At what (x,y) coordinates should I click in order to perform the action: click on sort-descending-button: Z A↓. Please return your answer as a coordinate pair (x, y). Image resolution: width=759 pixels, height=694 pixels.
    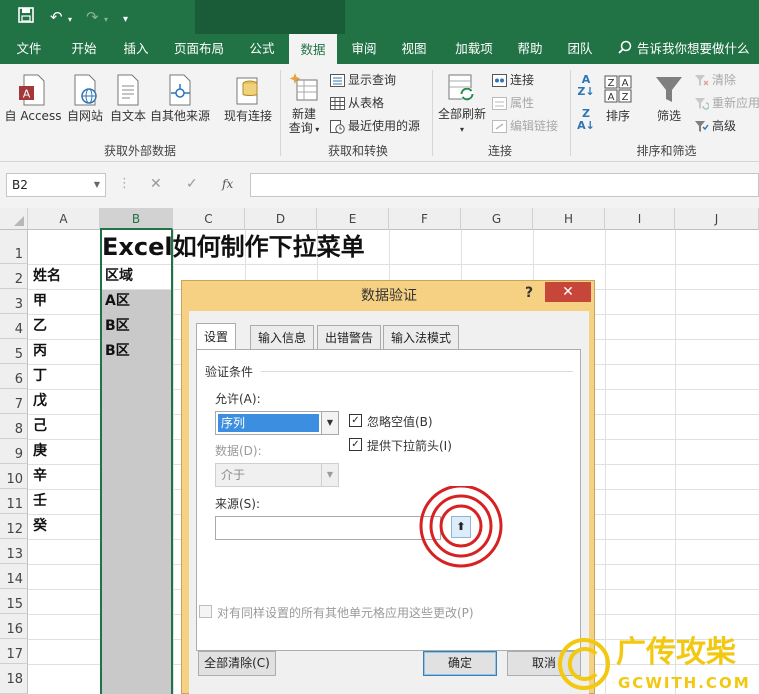
    Looking at the image, I should click on (586, 120).